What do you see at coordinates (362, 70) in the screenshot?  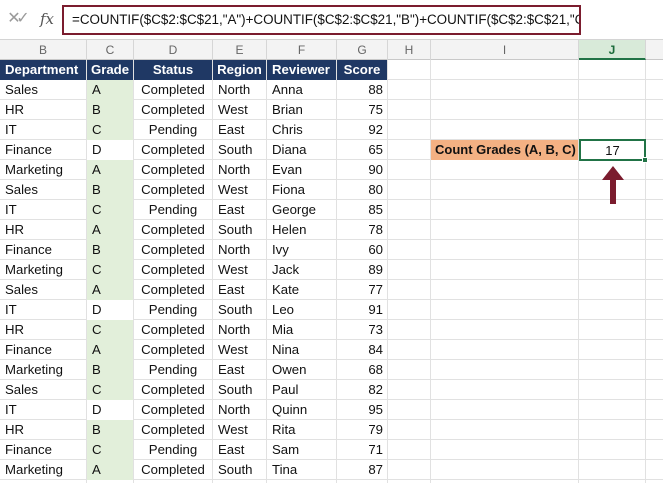 I see `header-score: Score` at bounding box center [362, 70].